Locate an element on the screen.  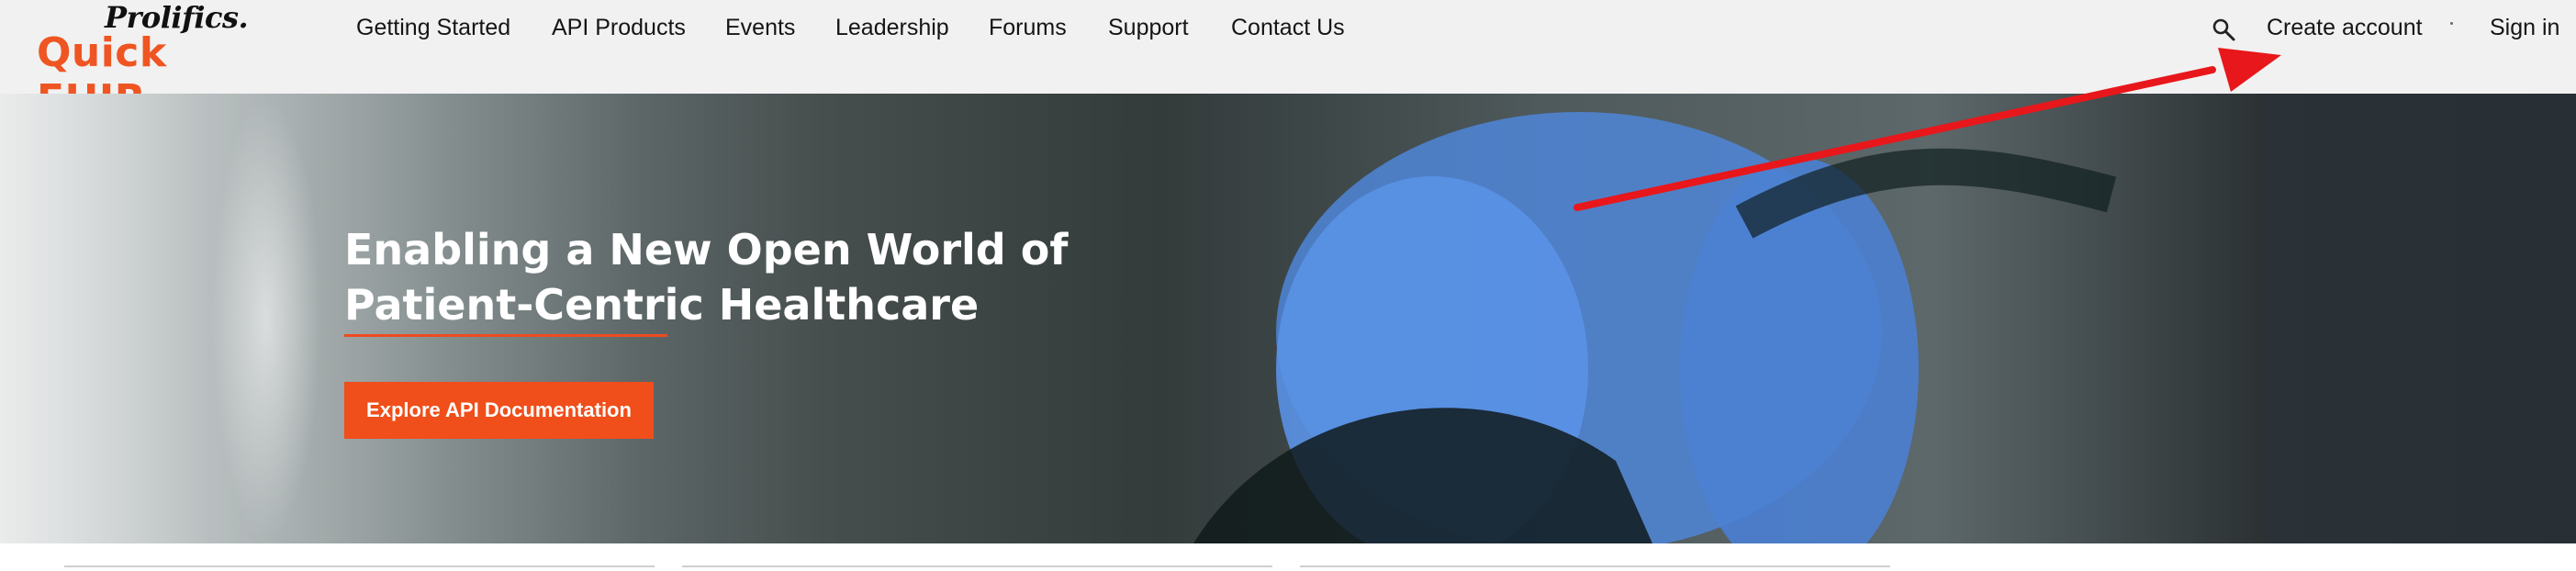
nav-events: Events is located at coordinates (760, 28).